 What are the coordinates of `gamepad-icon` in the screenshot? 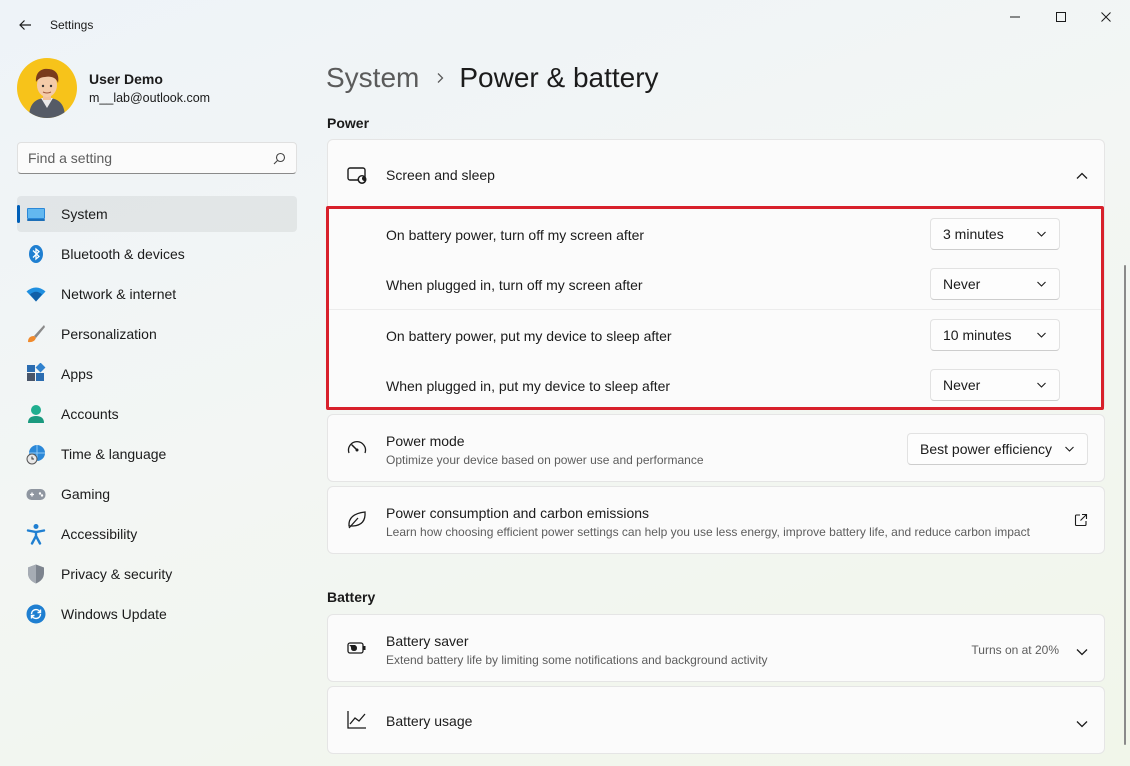 It's located at (36, 494).